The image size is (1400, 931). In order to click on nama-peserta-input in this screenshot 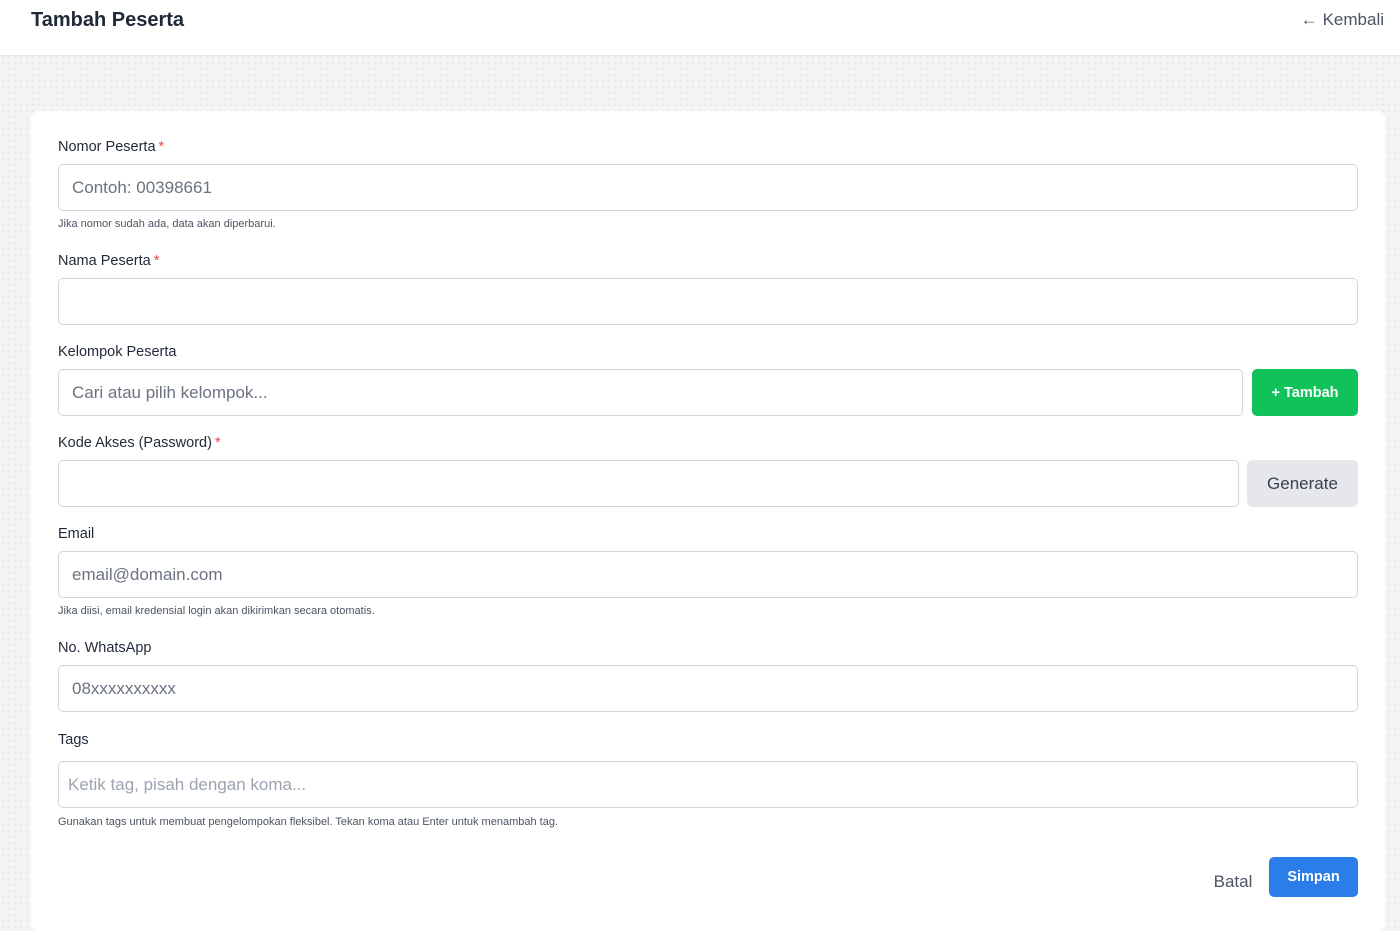, I will do `click(708, 301)`.